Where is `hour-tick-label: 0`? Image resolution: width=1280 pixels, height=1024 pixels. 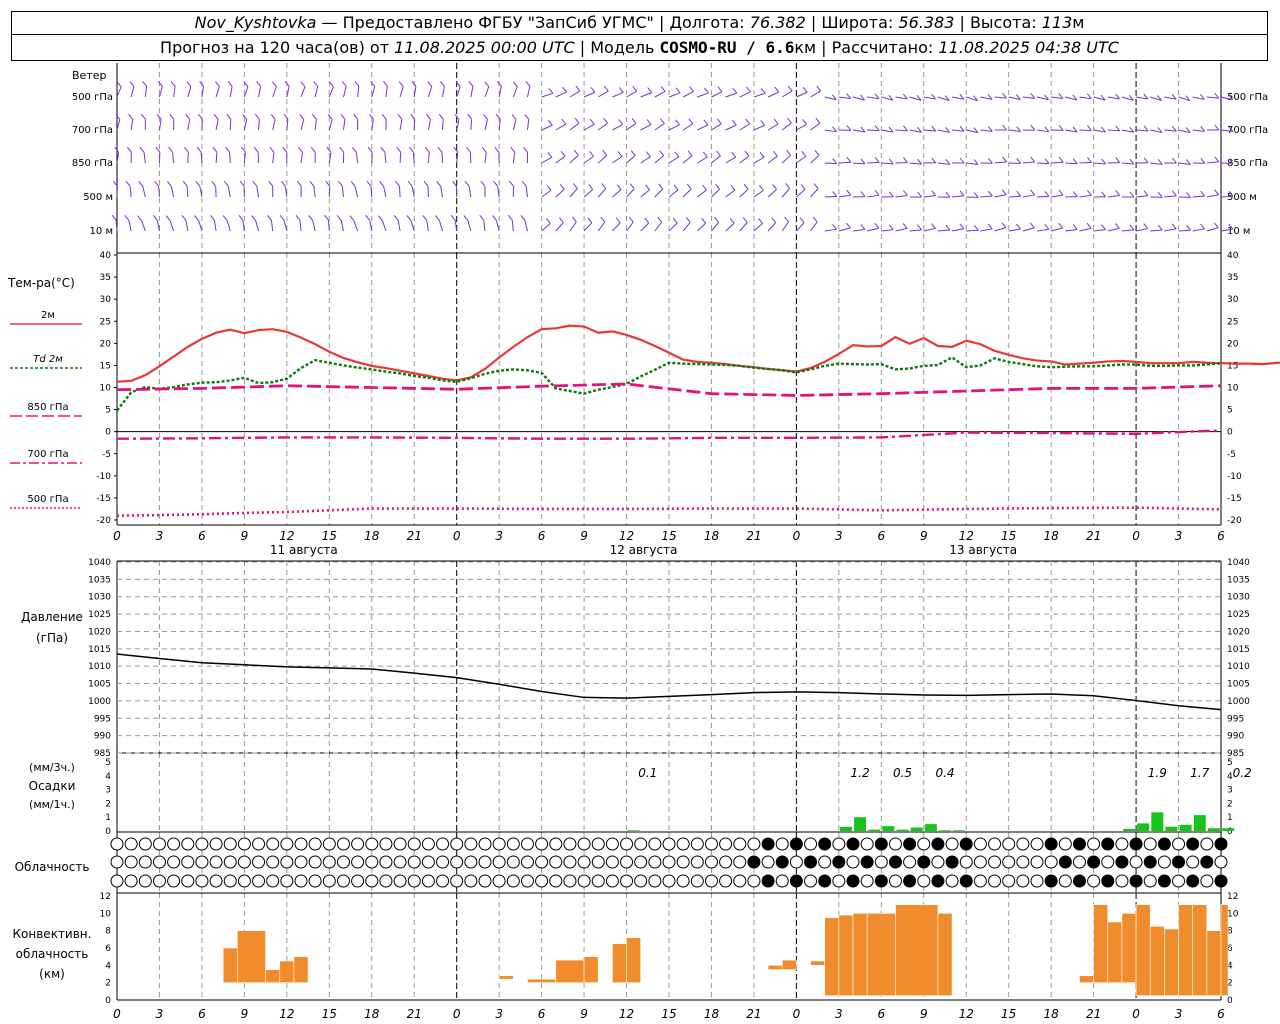
hour-tick-label: 0 is located at coordinates (797, 536).